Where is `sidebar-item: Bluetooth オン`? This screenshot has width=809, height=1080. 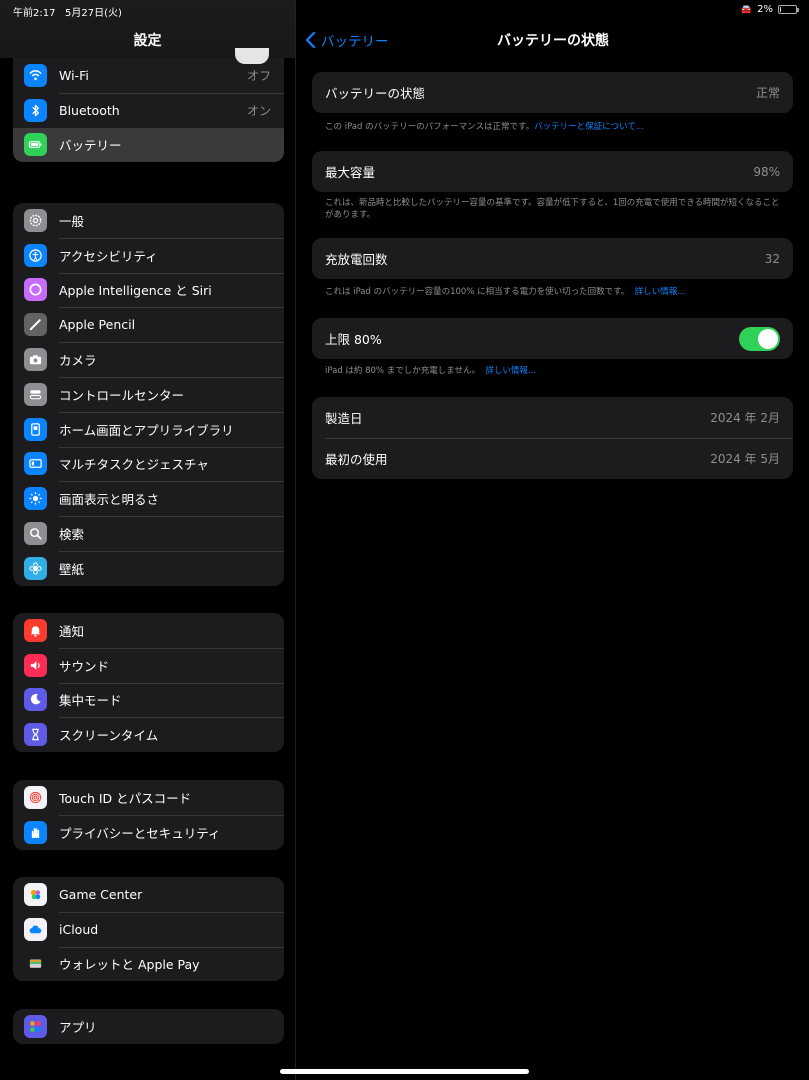 sidebar-item: Bluetooth オン is located at coordinates (148, 110).